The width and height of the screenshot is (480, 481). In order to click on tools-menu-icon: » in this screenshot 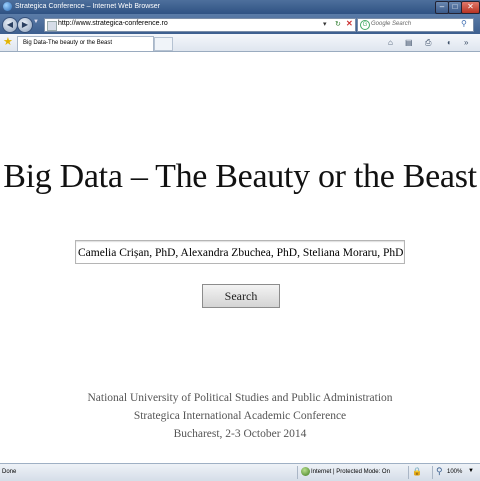, I will do `click(466, 42)`.